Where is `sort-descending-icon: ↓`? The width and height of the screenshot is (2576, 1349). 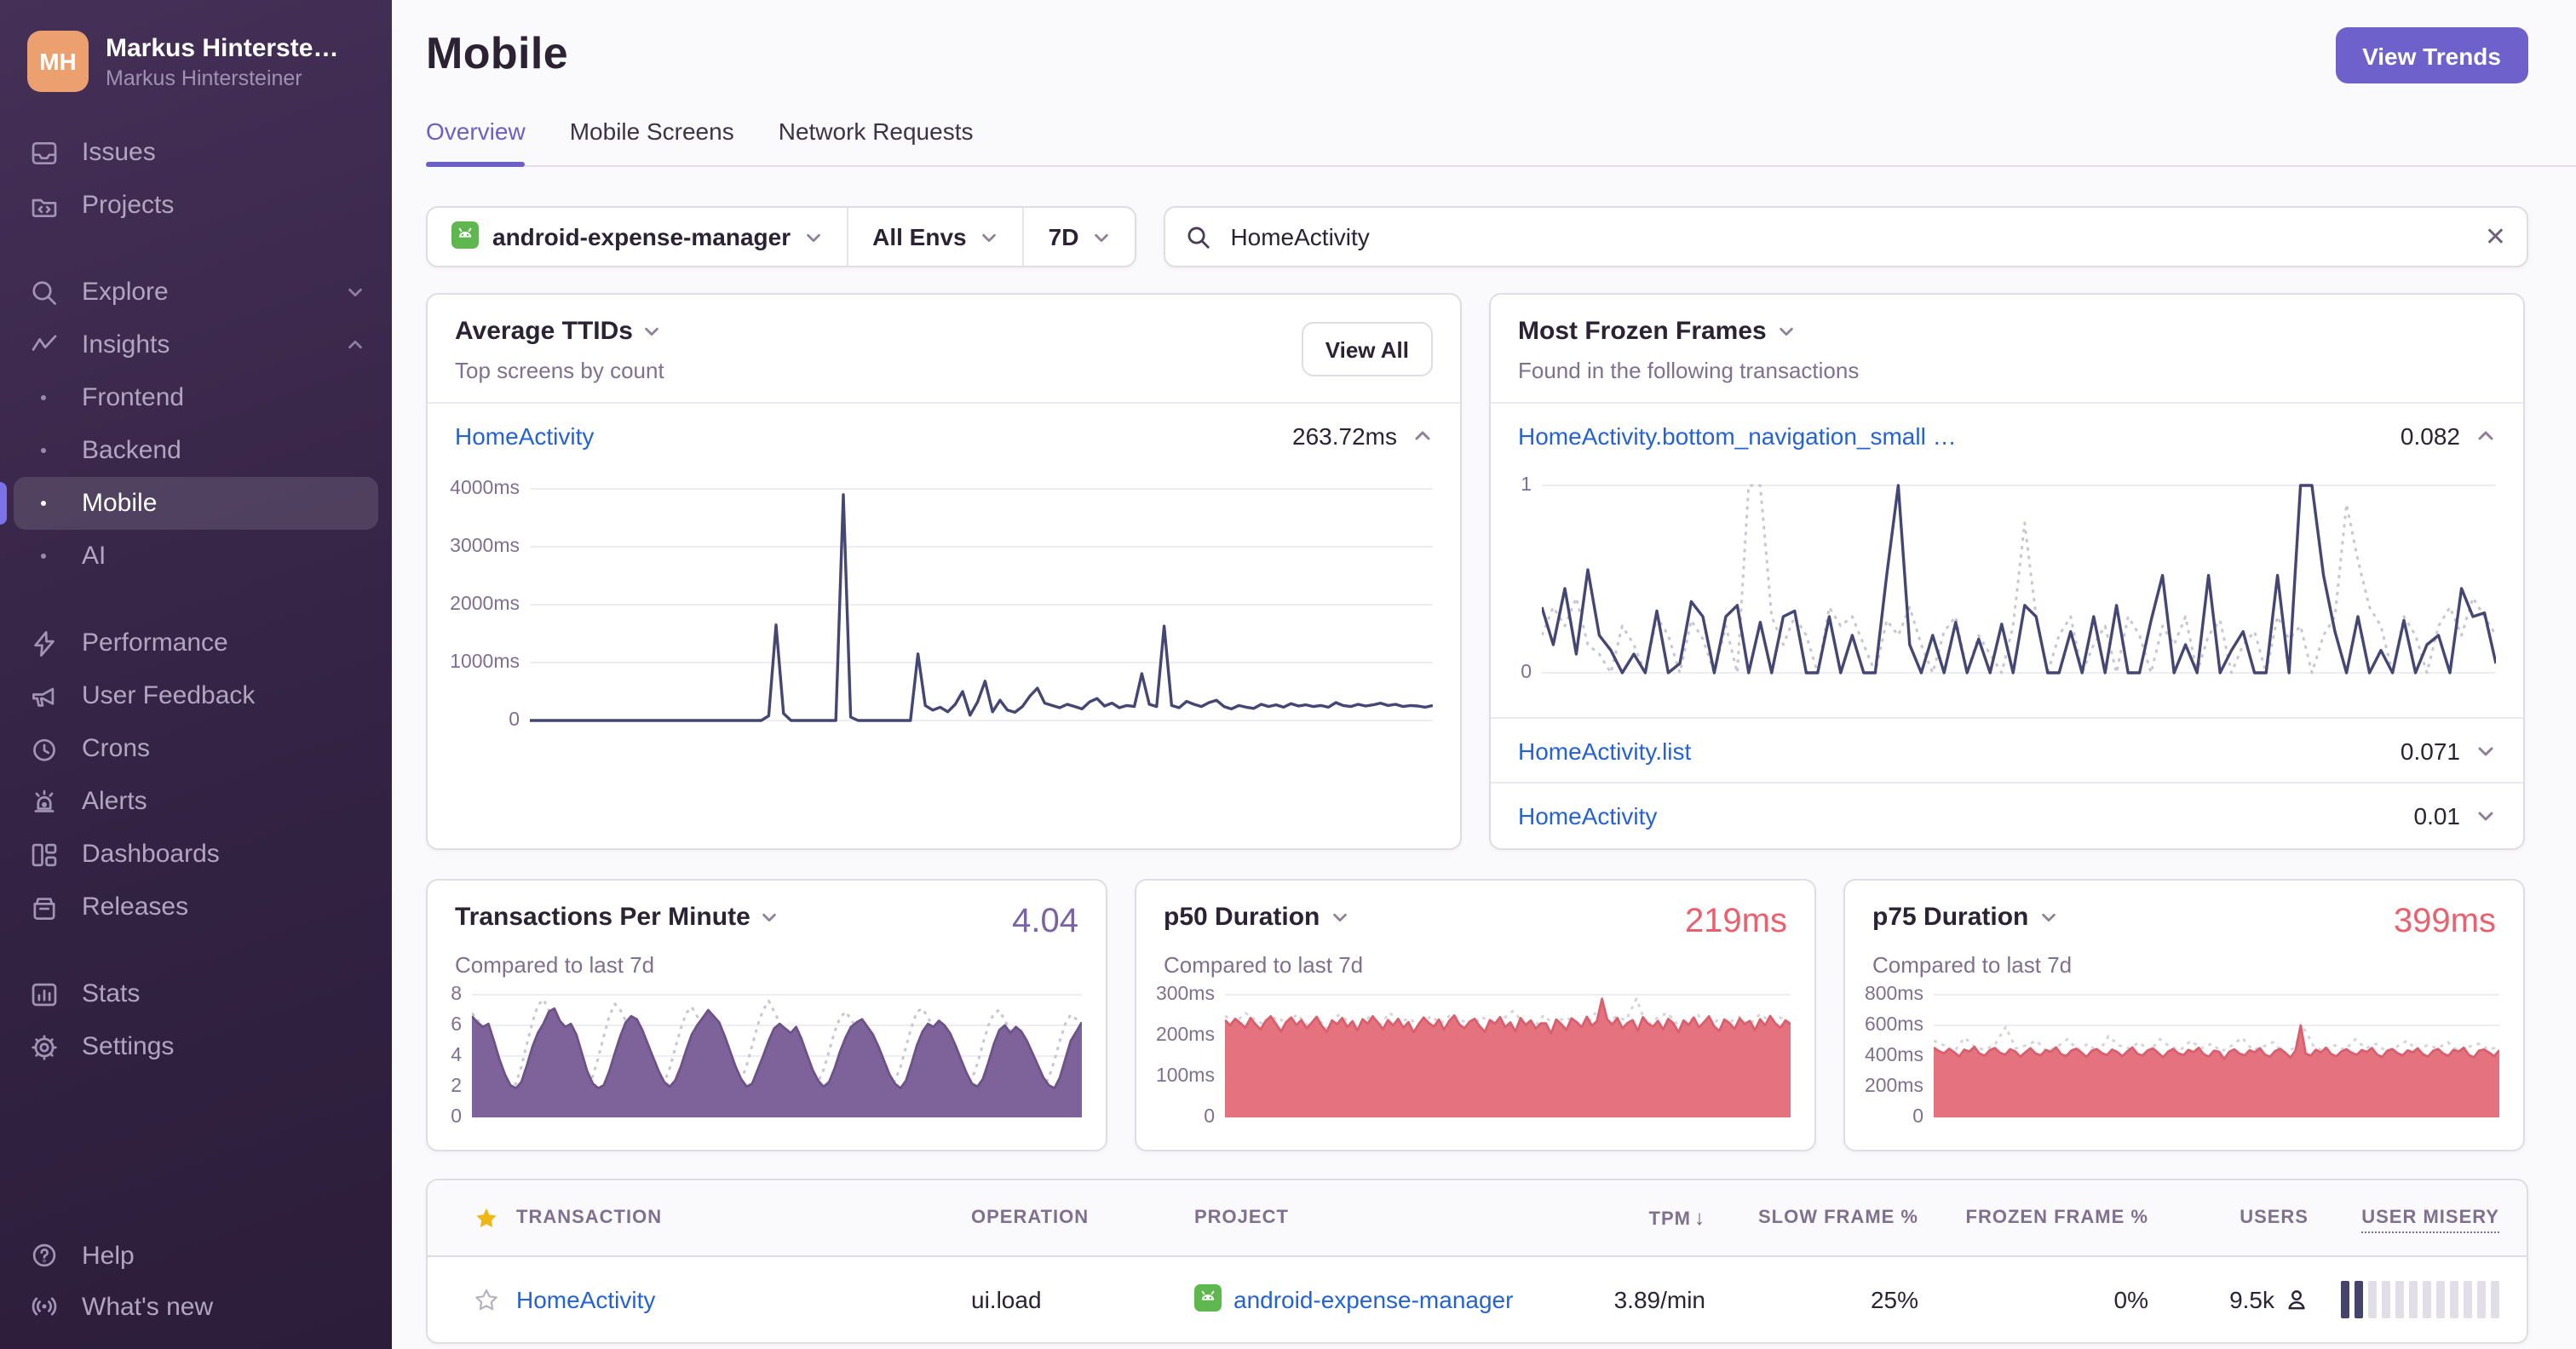
sort-descending-icon: ↓ is located at coordinates (1700, 1218).